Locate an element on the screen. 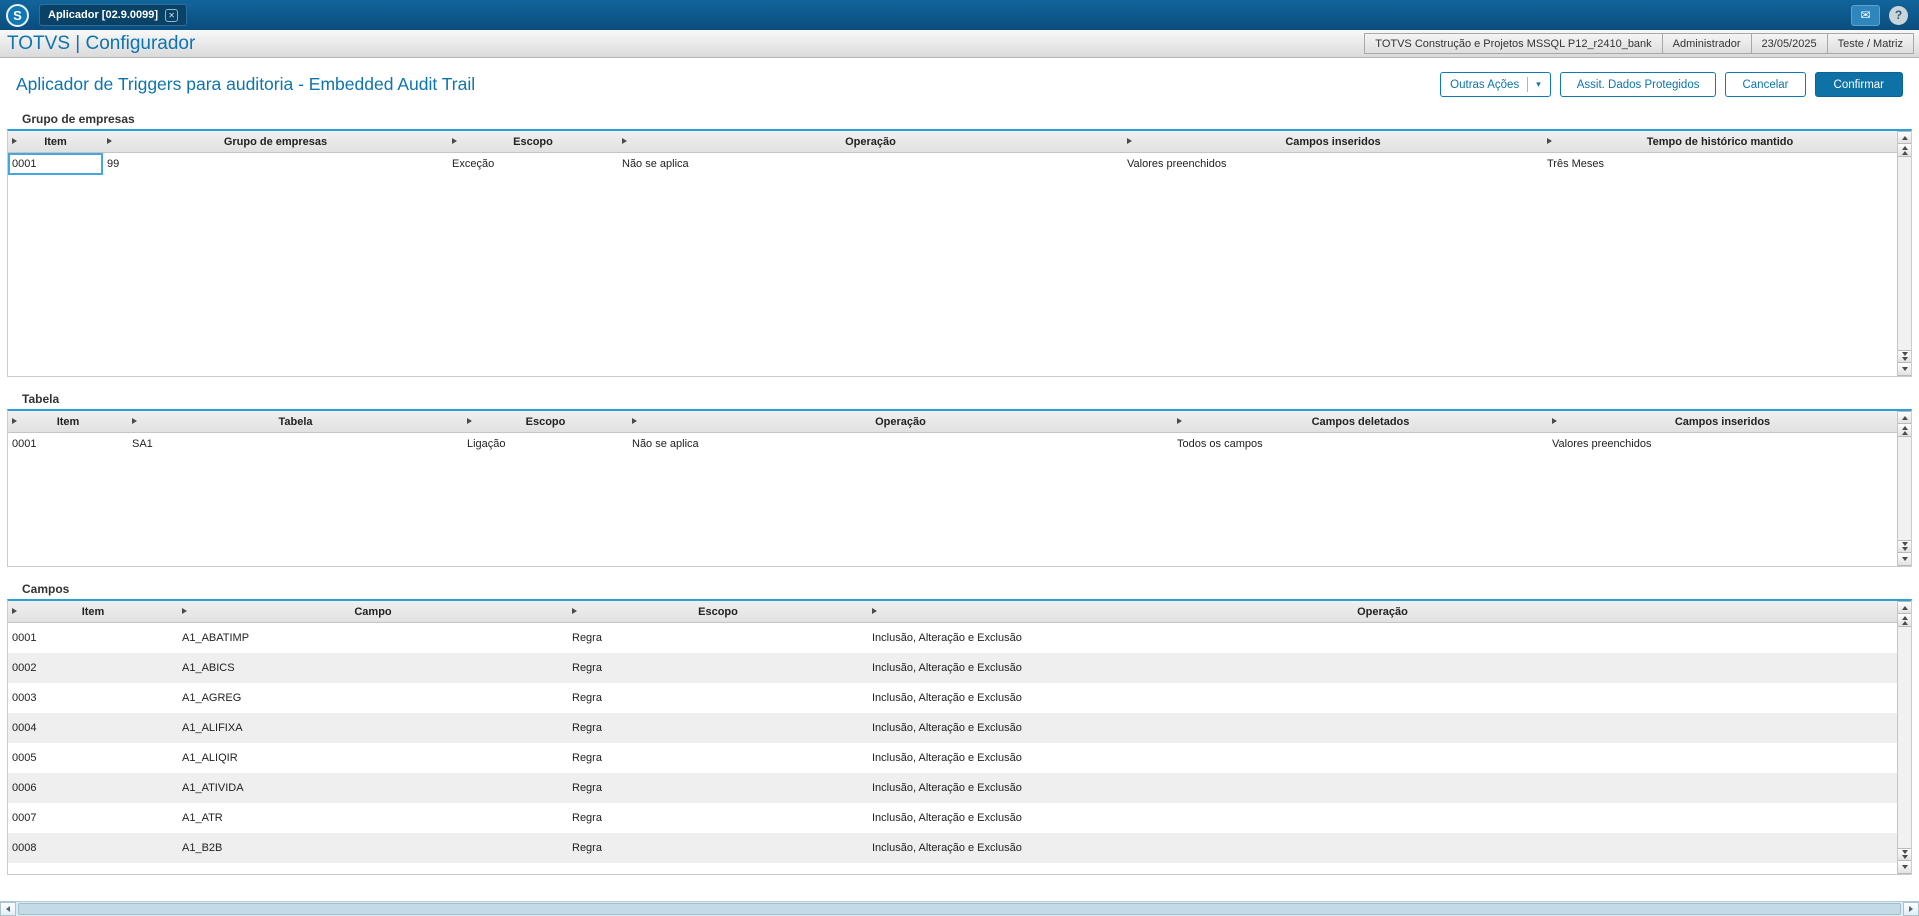 The height and width of the screenshot is (916, 1919). grid-cell: A1_B2B is located at coordinates (373, 848).